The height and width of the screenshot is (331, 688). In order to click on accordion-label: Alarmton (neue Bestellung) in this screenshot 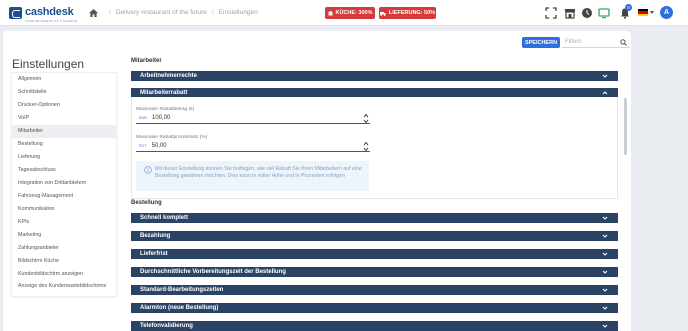, I will do `click(179, 308)`.